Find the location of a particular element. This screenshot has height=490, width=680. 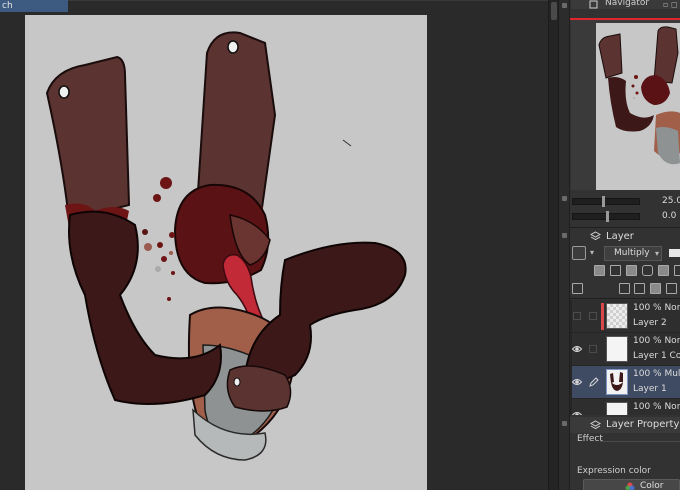

tab-strip-divider is located at coordinates (313, 0).